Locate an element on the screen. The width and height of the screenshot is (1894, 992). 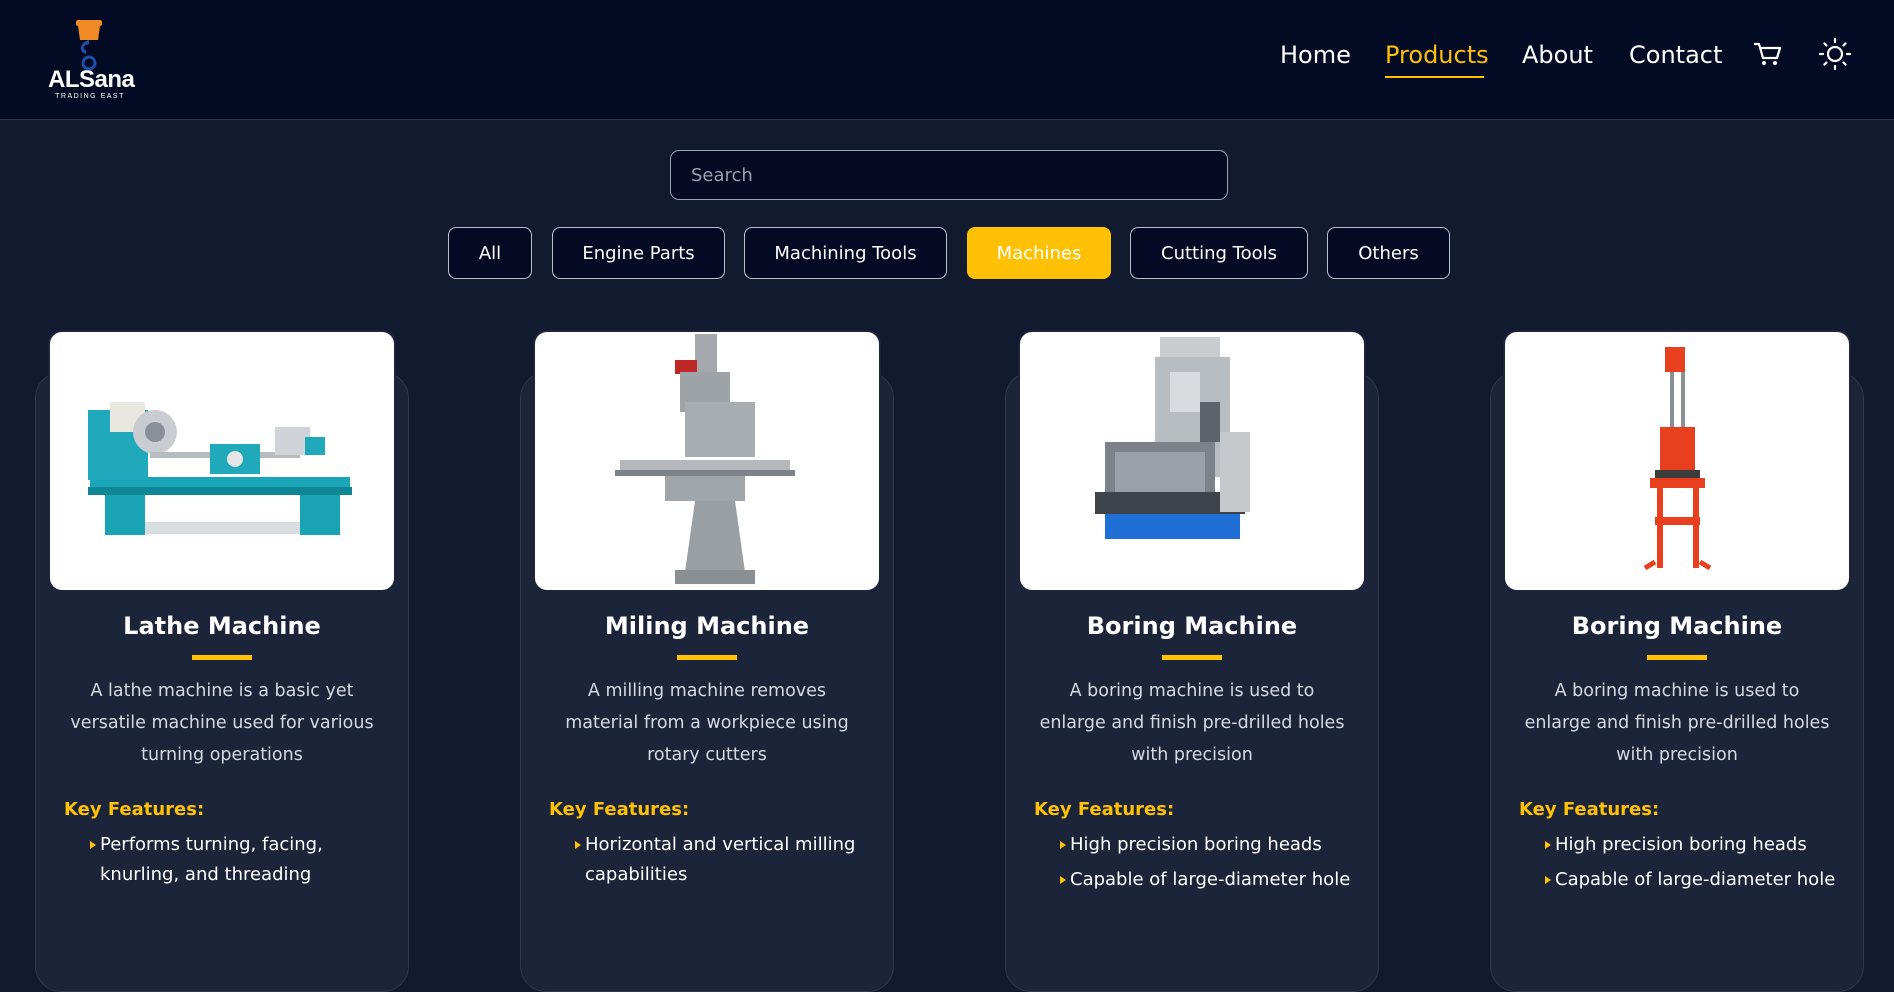
filter-engine-parts: Engine Parts is located at coordinates (638, 253).